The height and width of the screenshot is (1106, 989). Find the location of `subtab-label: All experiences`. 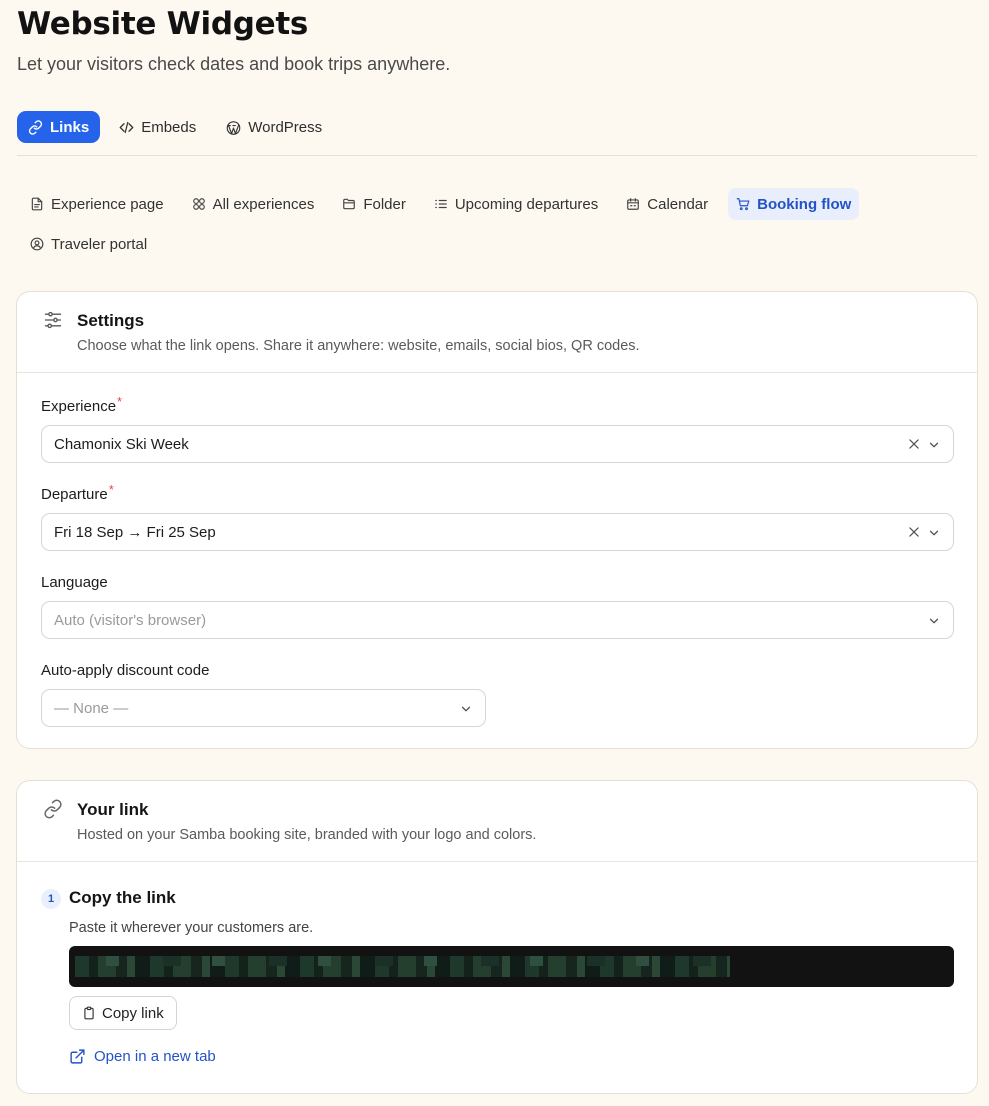

subtab-label: All experiences is located at coordinates (263, 204).